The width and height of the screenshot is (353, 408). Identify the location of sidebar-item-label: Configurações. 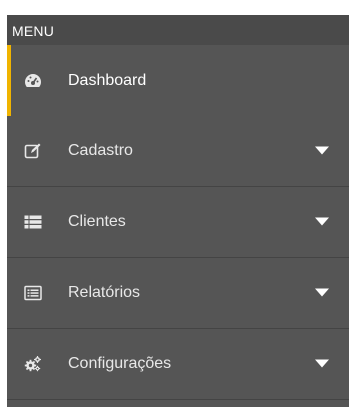
(120, 363).